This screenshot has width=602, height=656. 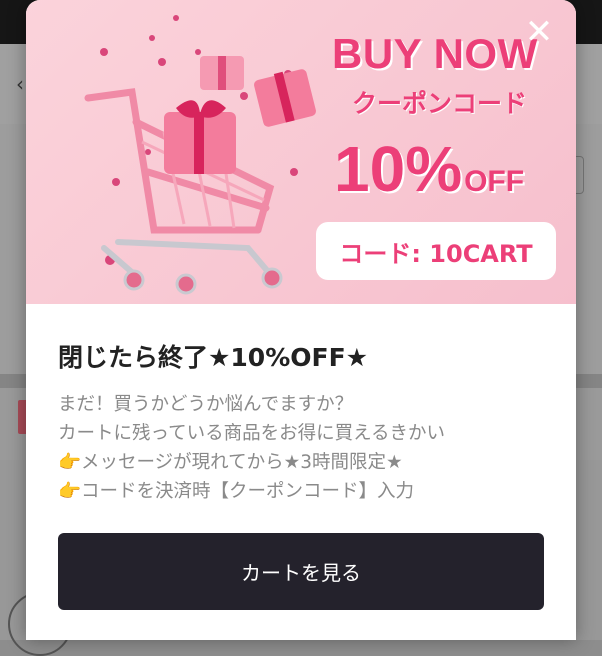 I want to click on discount-suffix: OFF, so click(x=494, y=181).